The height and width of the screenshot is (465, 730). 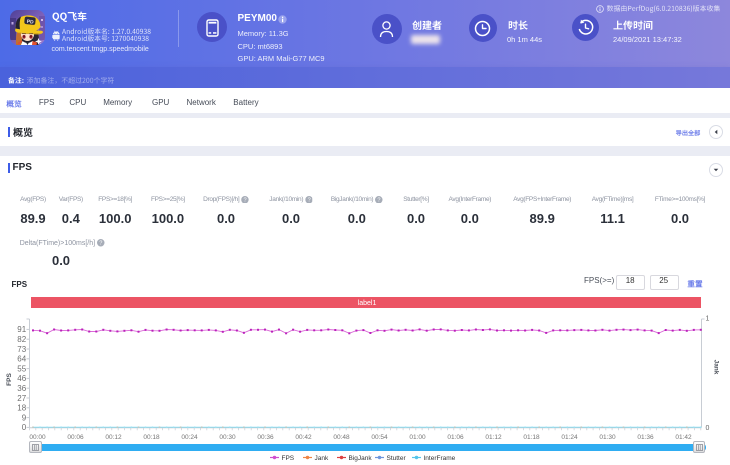 What do you see at coordinates (361, 458) in the screenshot?
I see `svg-text: BigJank` at bounding box center [361, 458].